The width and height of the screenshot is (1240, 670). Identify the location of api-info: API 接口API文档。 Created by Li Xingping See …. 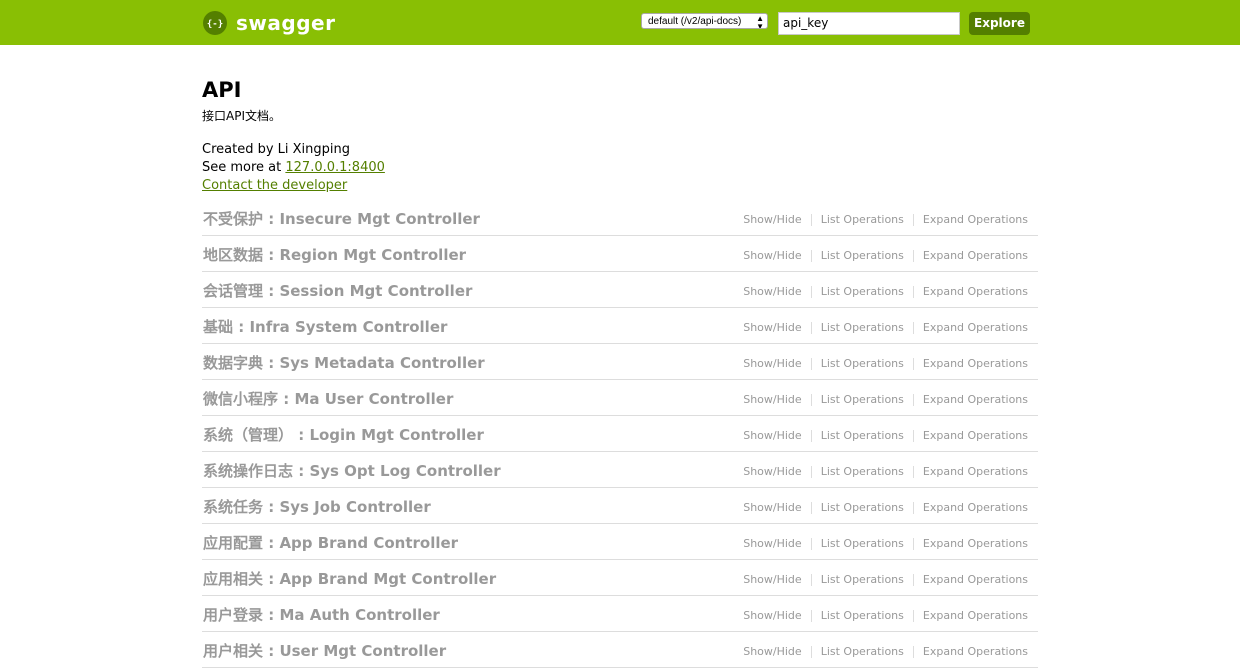
(502, 135).